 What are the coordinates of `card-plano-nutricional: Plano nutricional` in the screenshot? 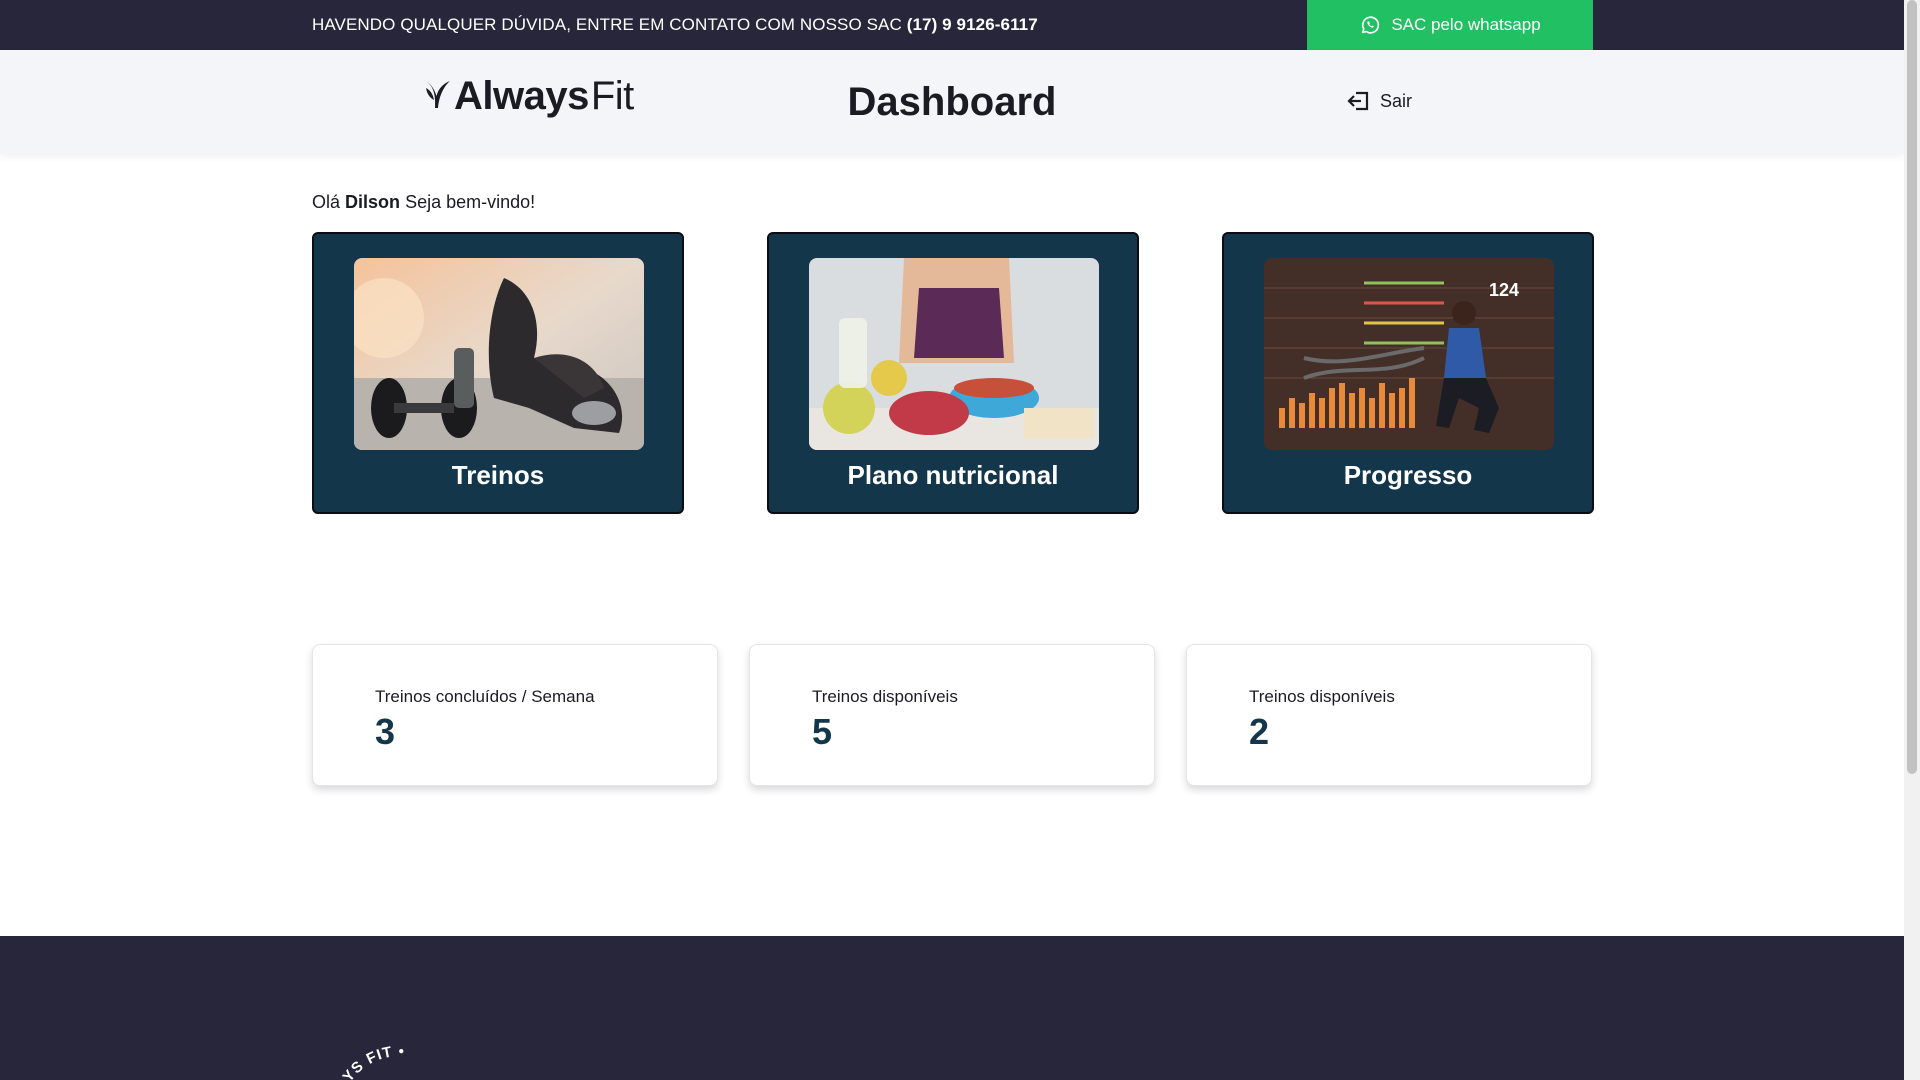 It's located at (953, 373).